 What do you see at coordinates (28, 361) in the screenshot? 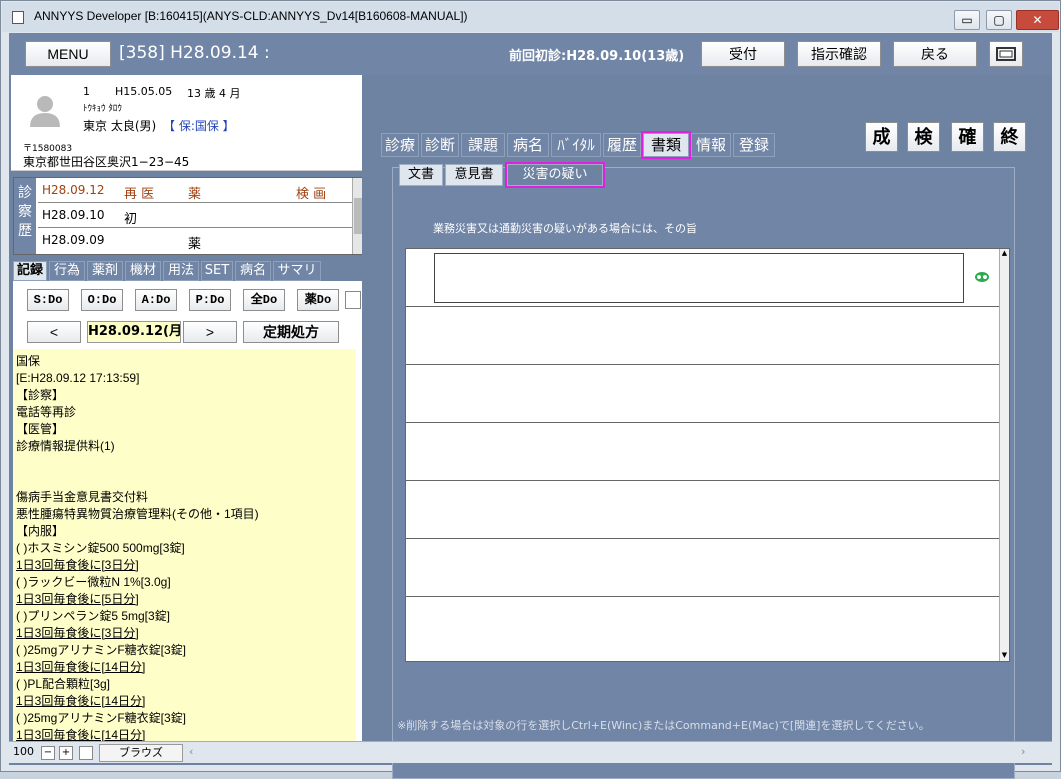
I see `note-line: 国保` at bounding box center [28, 361].